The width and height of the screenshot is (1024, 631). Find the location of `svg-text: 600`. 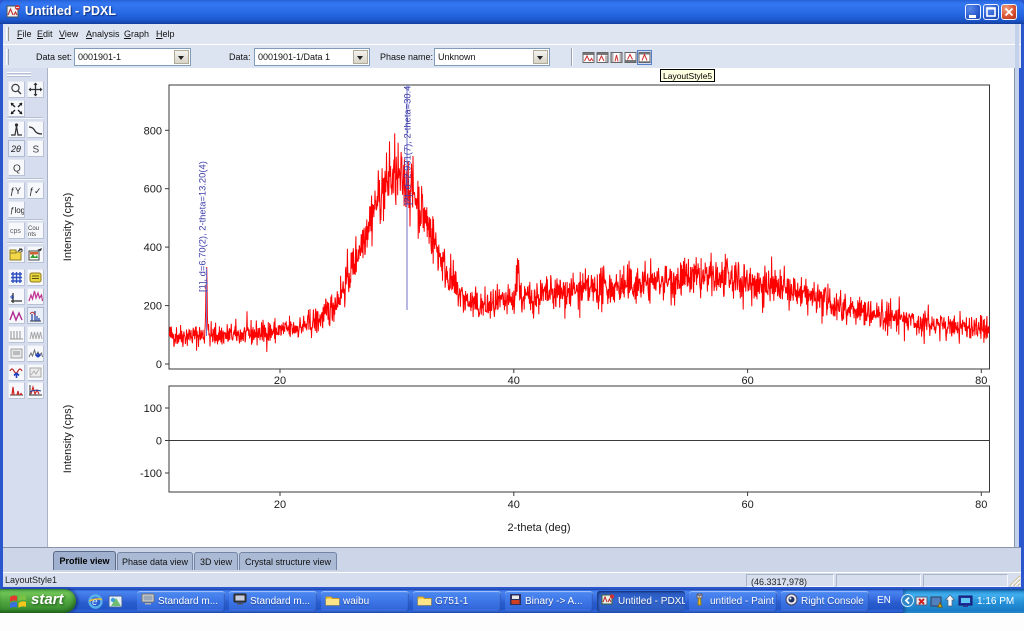

svg-text: 600 is located at coordinates (153, 190).